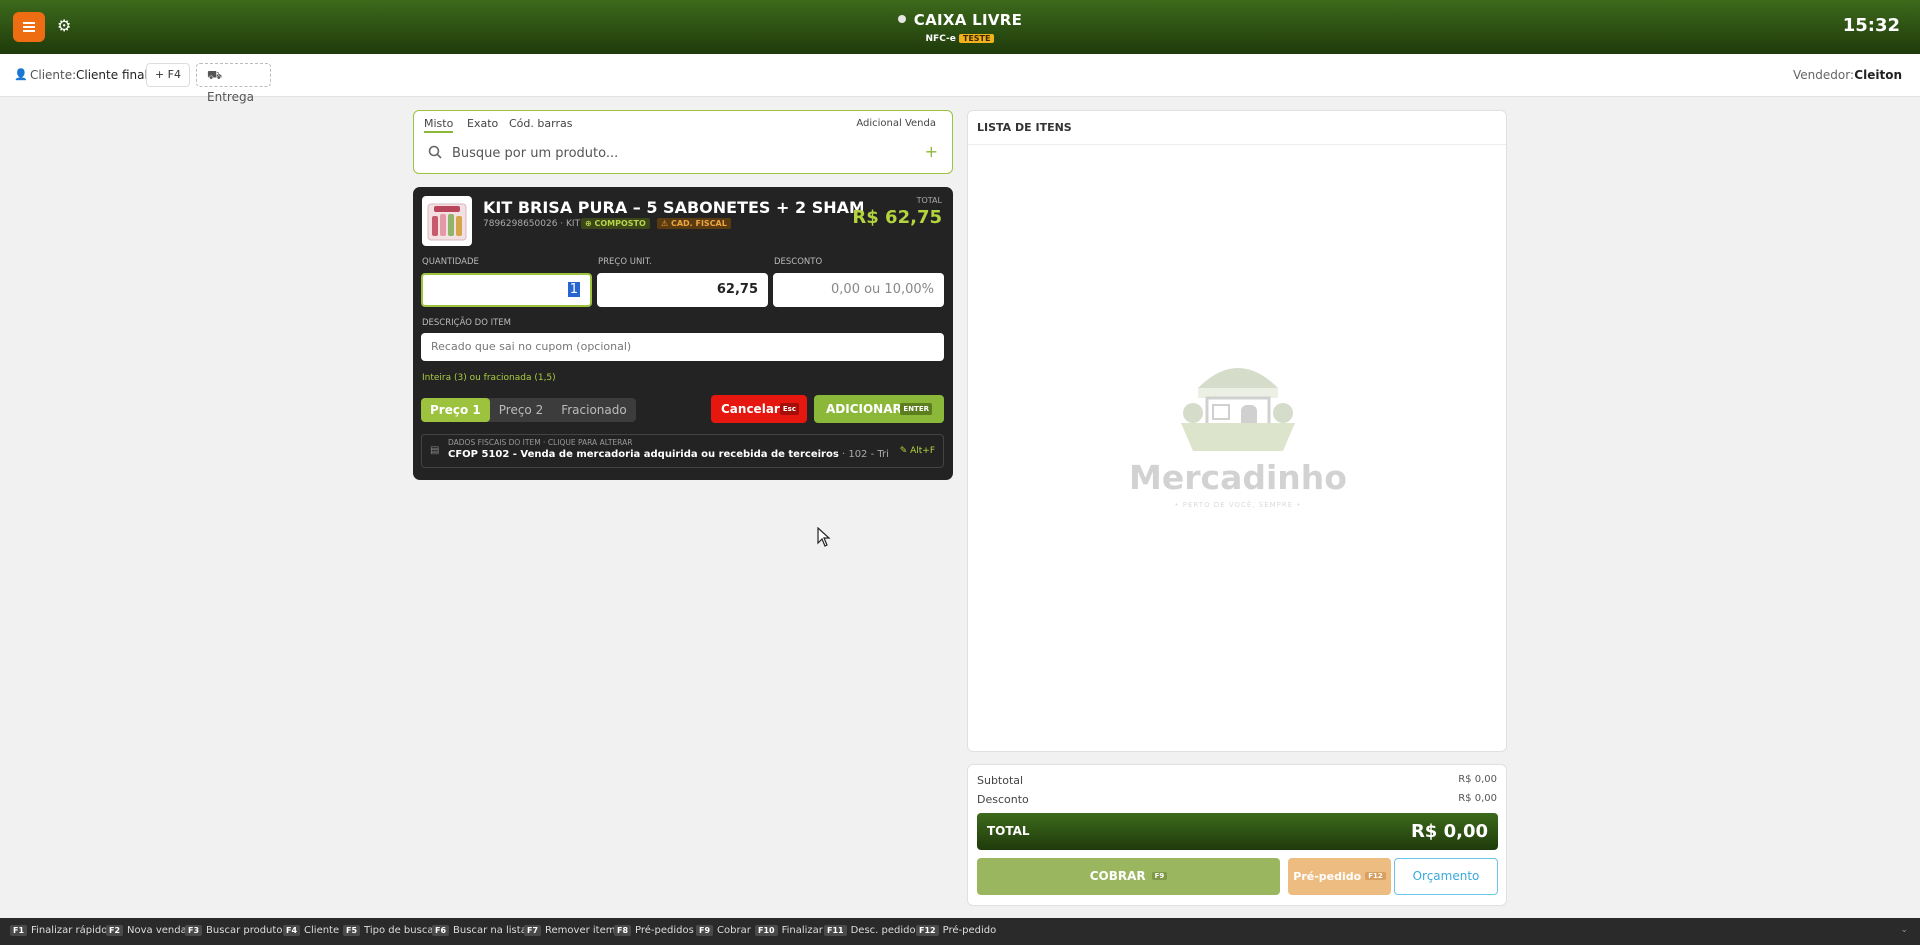  I want to click on shortcut-f4: F4 Cliente, so click(311, 930).